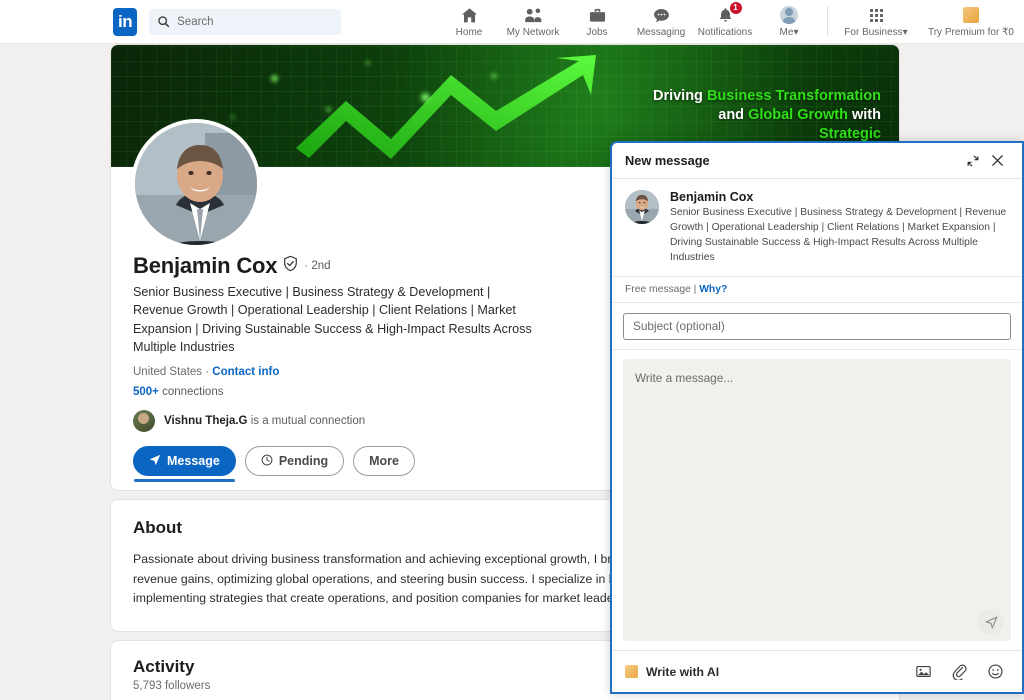  I want to click on growth-arrow-graphic, so click(446, 107).